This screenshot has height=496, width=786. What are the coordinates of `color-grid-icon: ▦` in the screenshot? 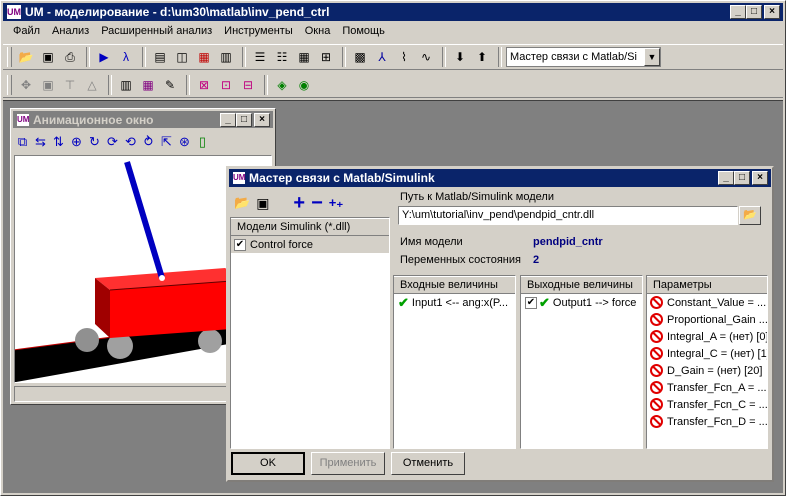 It's located at (148, 85).